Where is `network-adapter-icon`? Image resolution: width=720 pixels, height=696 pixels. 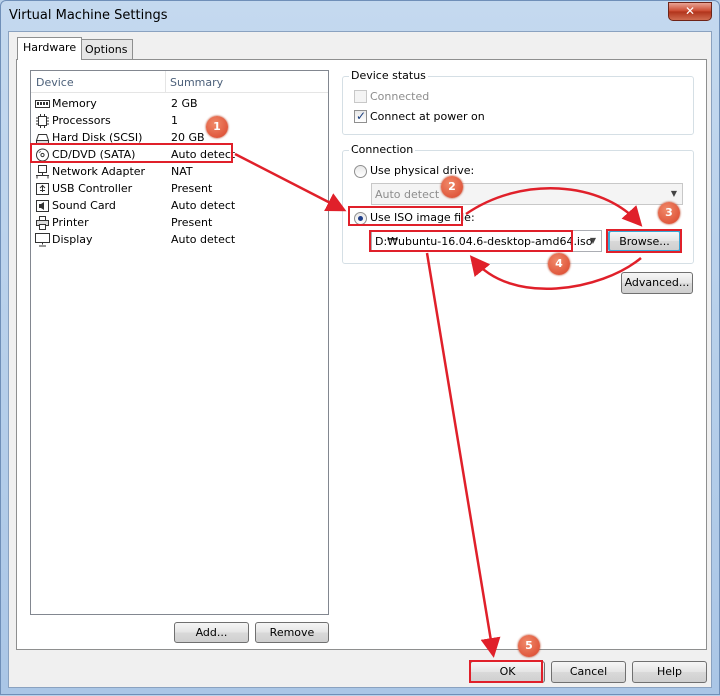
network-adapter-icon is located at coordinates (42, 172).